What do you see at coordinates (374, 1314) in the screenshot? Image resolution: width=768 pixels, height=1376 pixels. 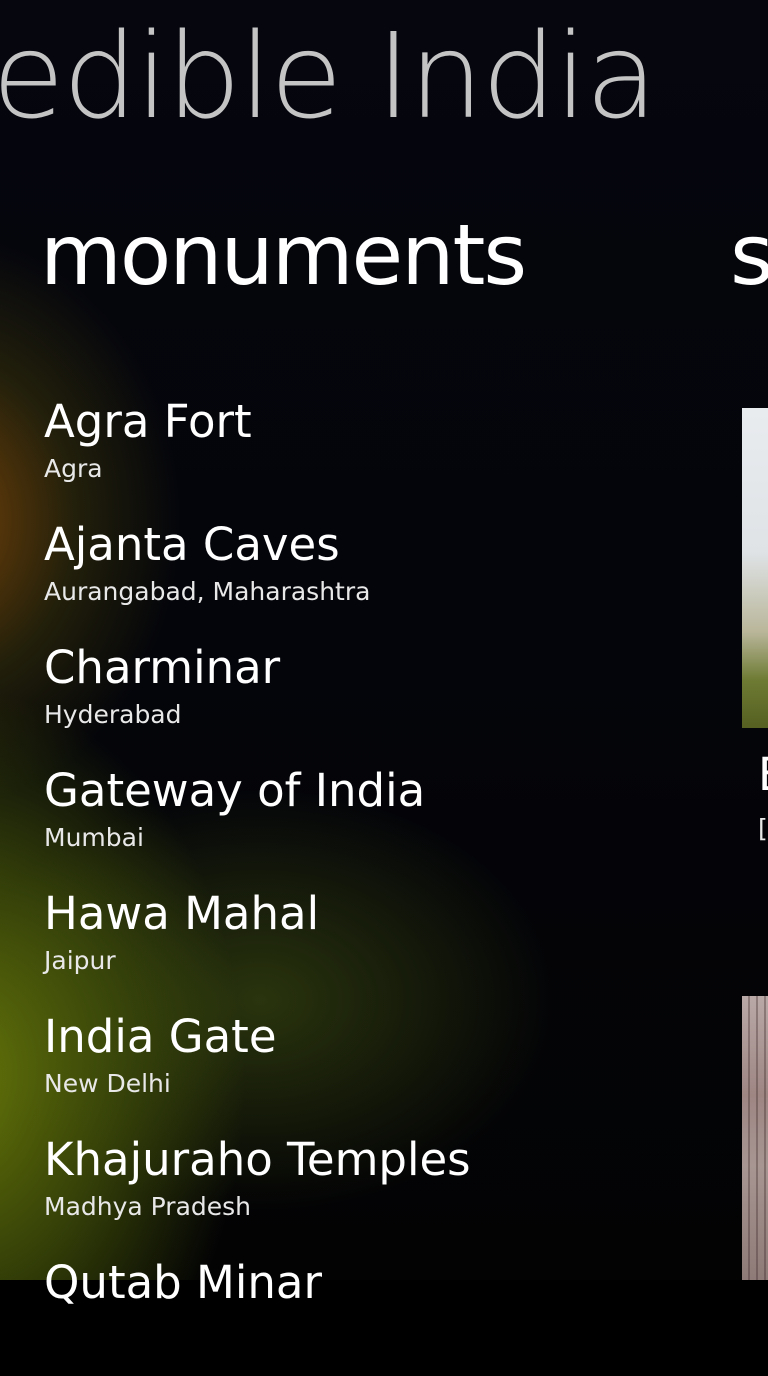 I see `list-item-qutab-minar: Qutab Minar` at bounding box center [374, 1314].